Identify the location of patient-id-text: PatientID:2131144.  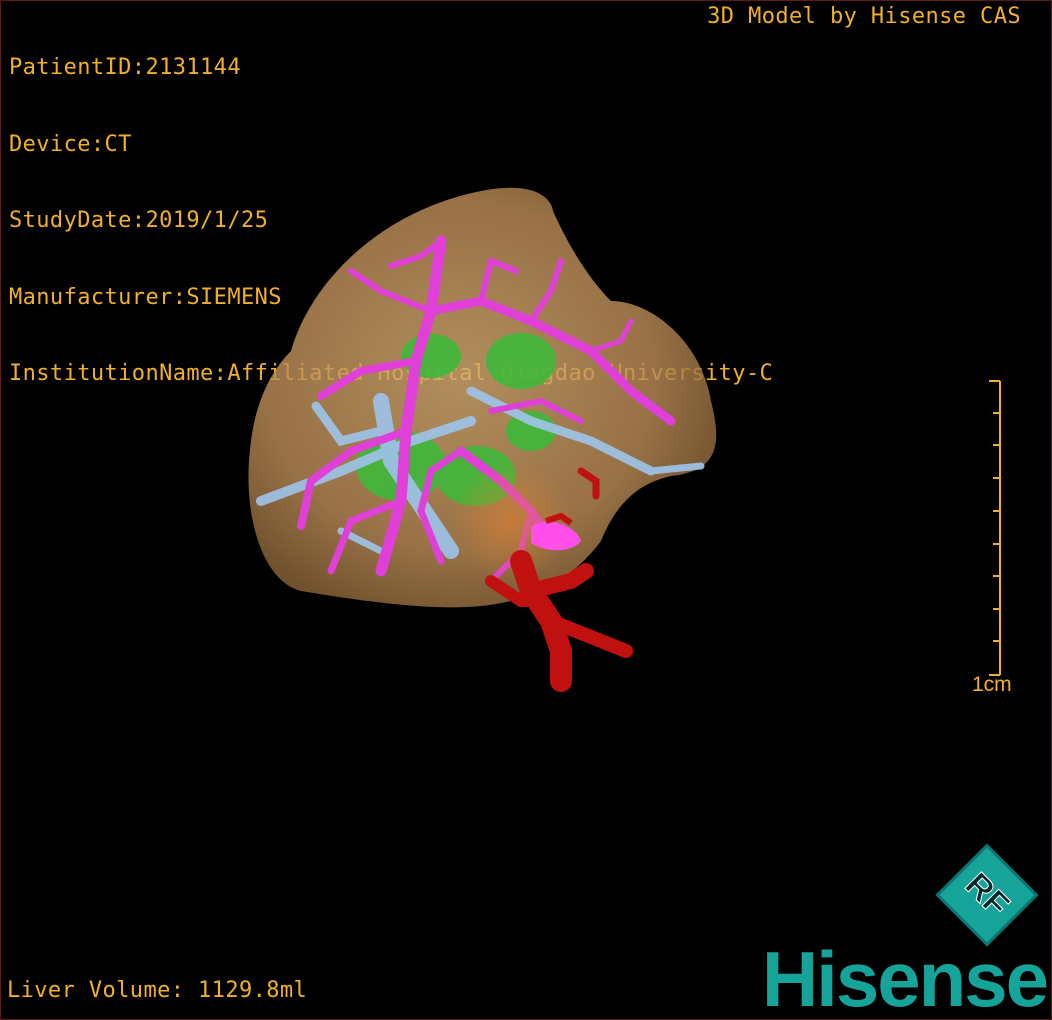
(125, 67).